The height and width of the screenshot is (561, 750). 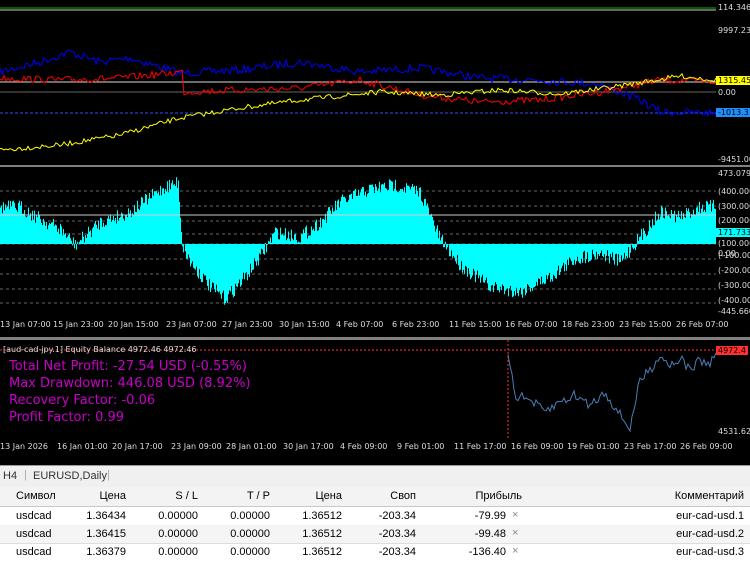 What do you see at coordinates (593, 446) in the screenshot?
I see `time-axis-label: 19 Feb 01:00` at bounding box center [593, 446].